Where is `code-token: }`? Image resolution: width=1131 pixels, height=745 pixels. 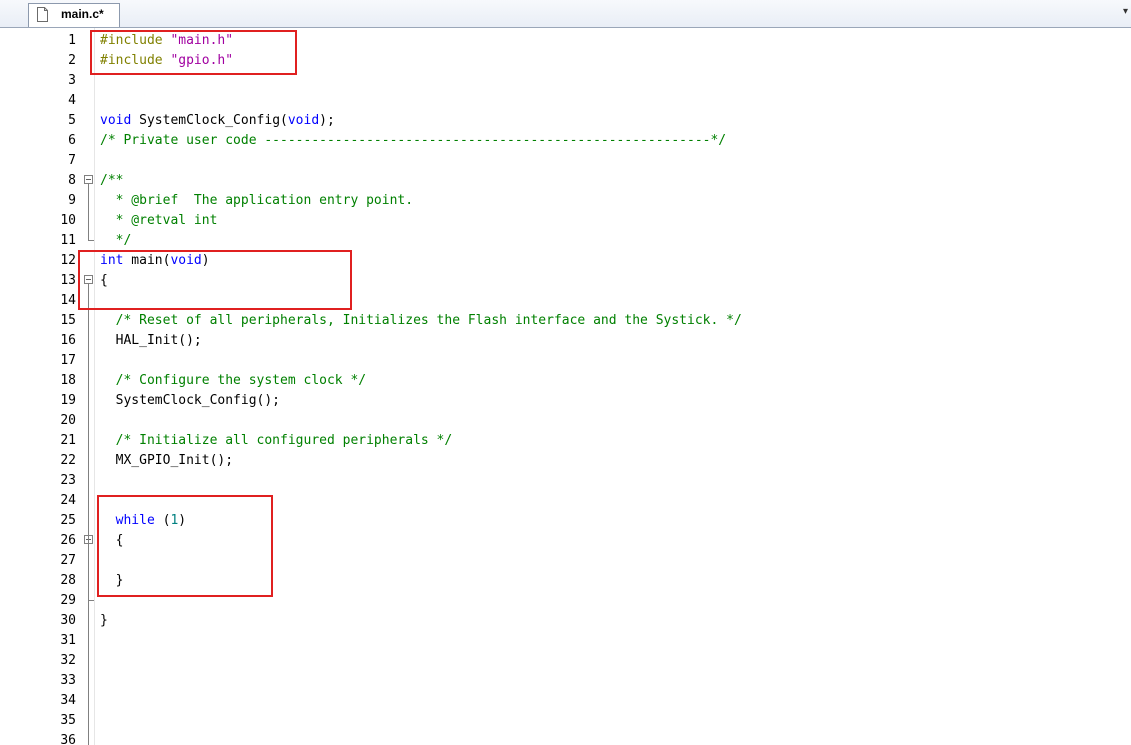 code-token: } is located at coordinates (104, 620).